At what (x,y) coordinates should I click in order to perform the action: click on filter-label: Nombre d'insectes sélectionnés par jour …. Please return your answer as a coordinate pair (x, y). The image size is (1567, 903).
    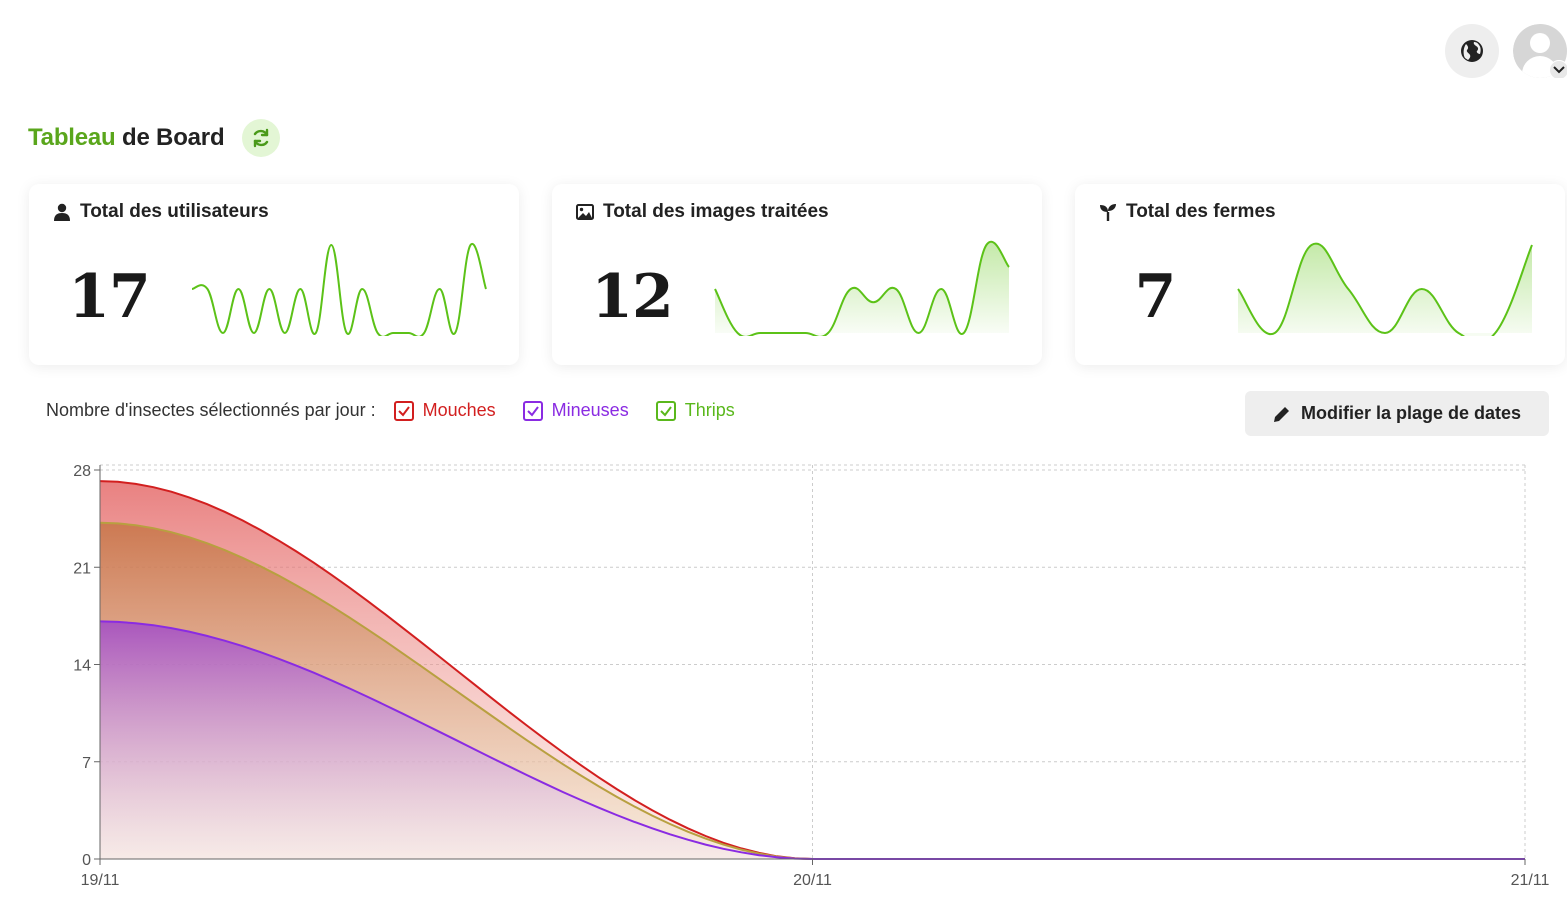
    Looking at the image, I should click on (211, 410).